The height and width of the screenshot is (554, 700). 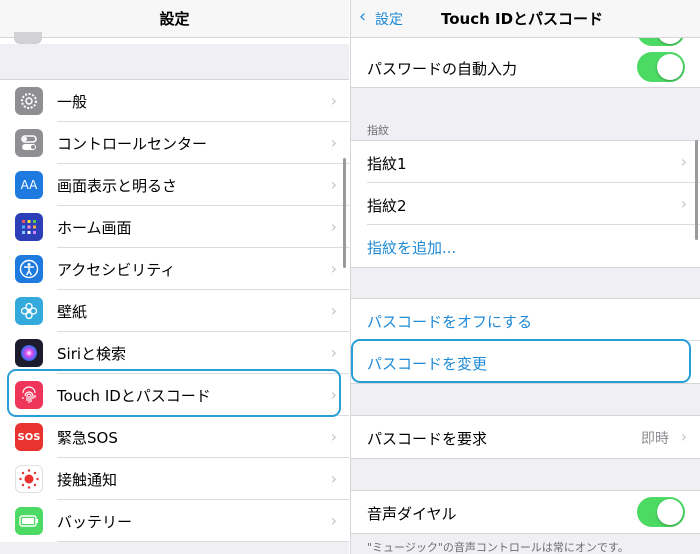 I want to click on settings-item-label: 接触通知, so click(x=87, y=480).